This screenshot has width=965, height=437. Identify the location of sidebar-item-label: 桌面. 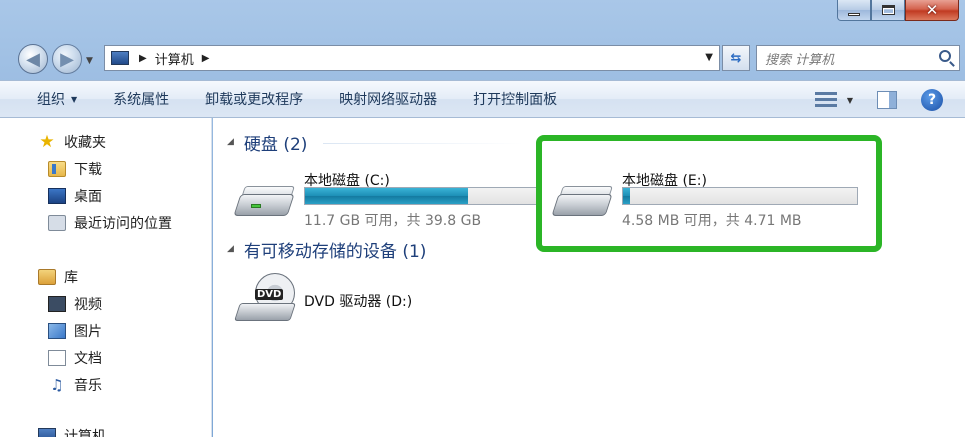
(88, 197).